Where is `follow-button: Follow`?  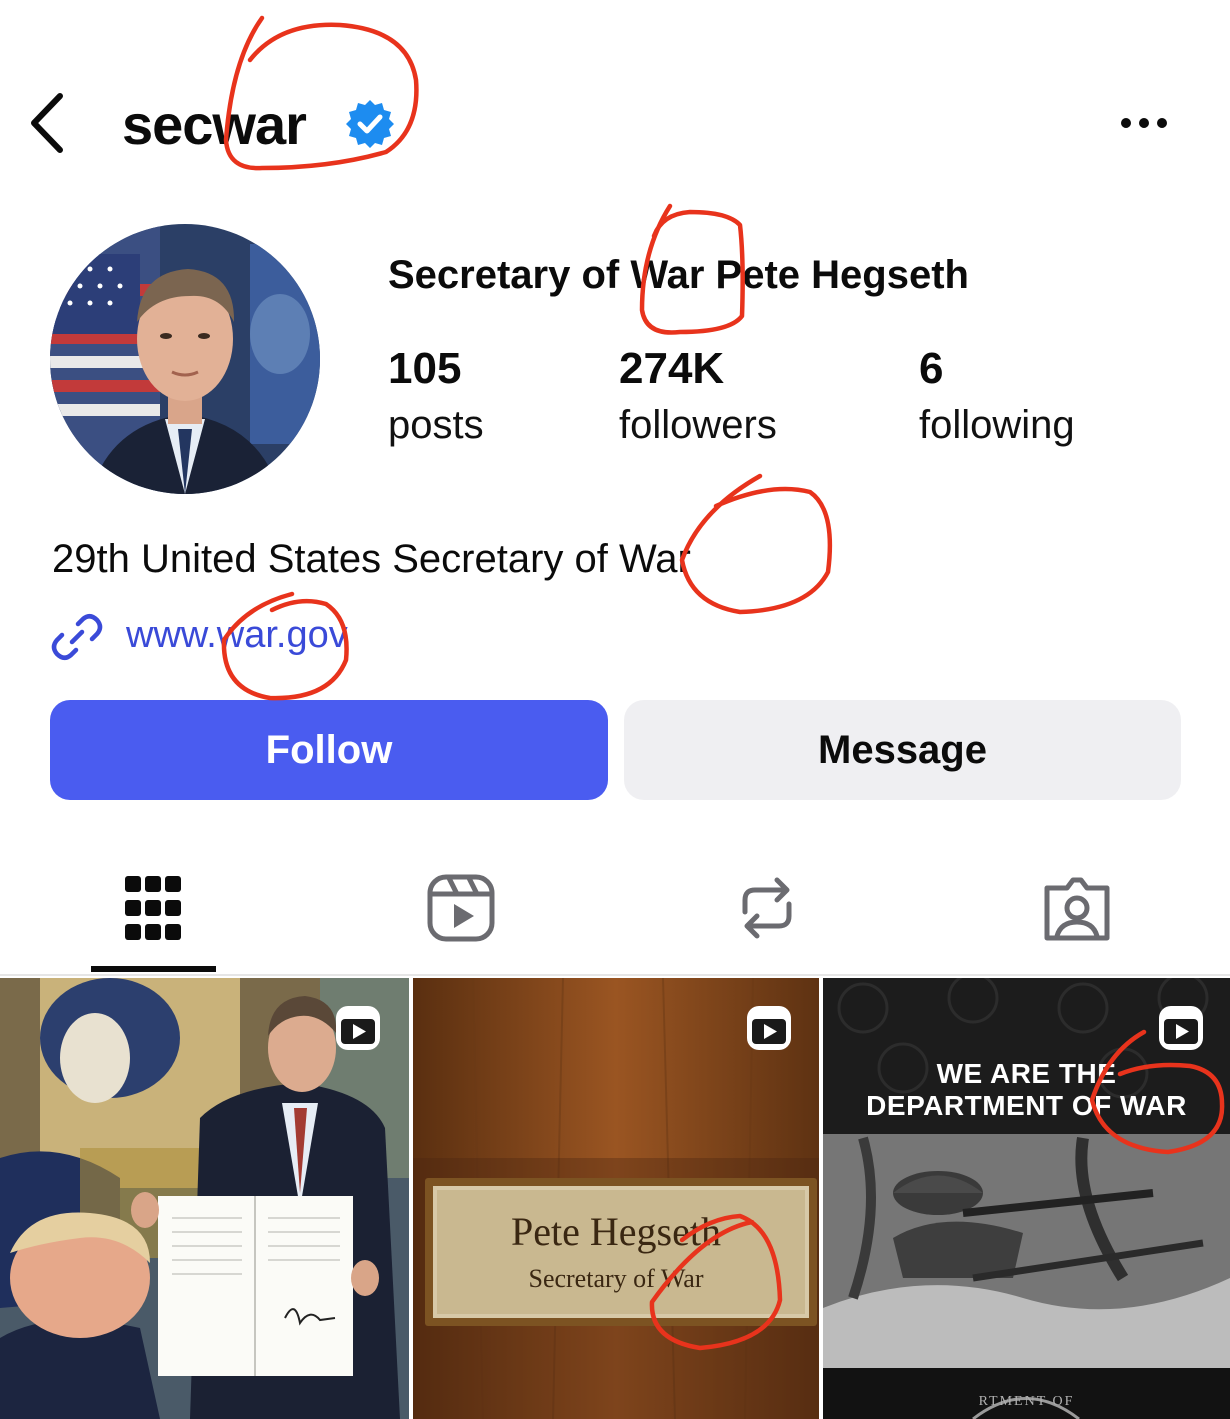 follow-button: Follow is located at coordinates (329, 750).